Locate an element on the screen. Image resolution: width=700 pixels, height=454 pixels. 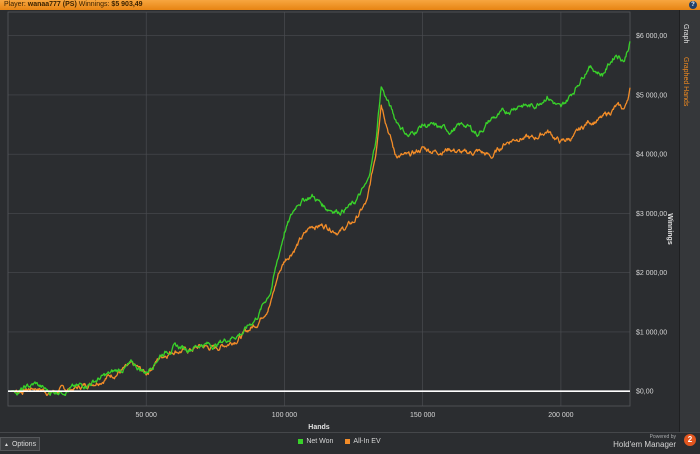
chart-legend: Net Won All-In EV is located at coordinates (339, 441).